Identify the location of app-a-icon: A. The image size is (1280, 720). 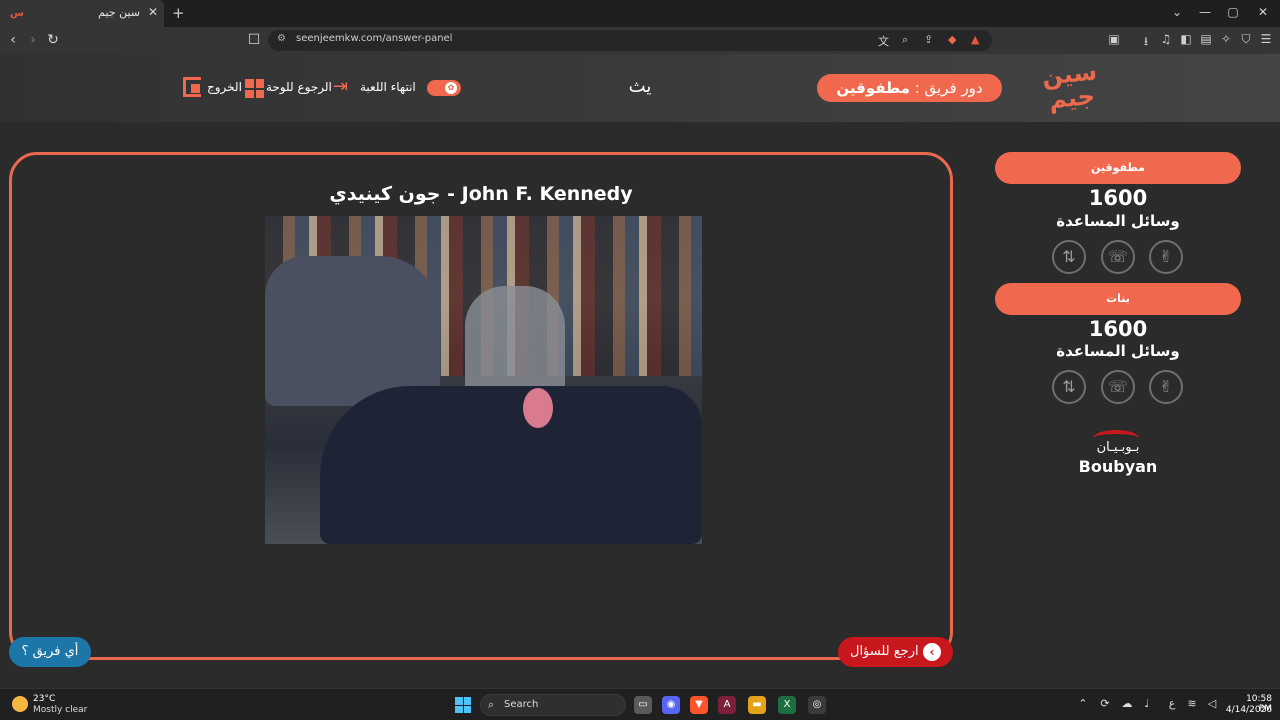
(727, 705).